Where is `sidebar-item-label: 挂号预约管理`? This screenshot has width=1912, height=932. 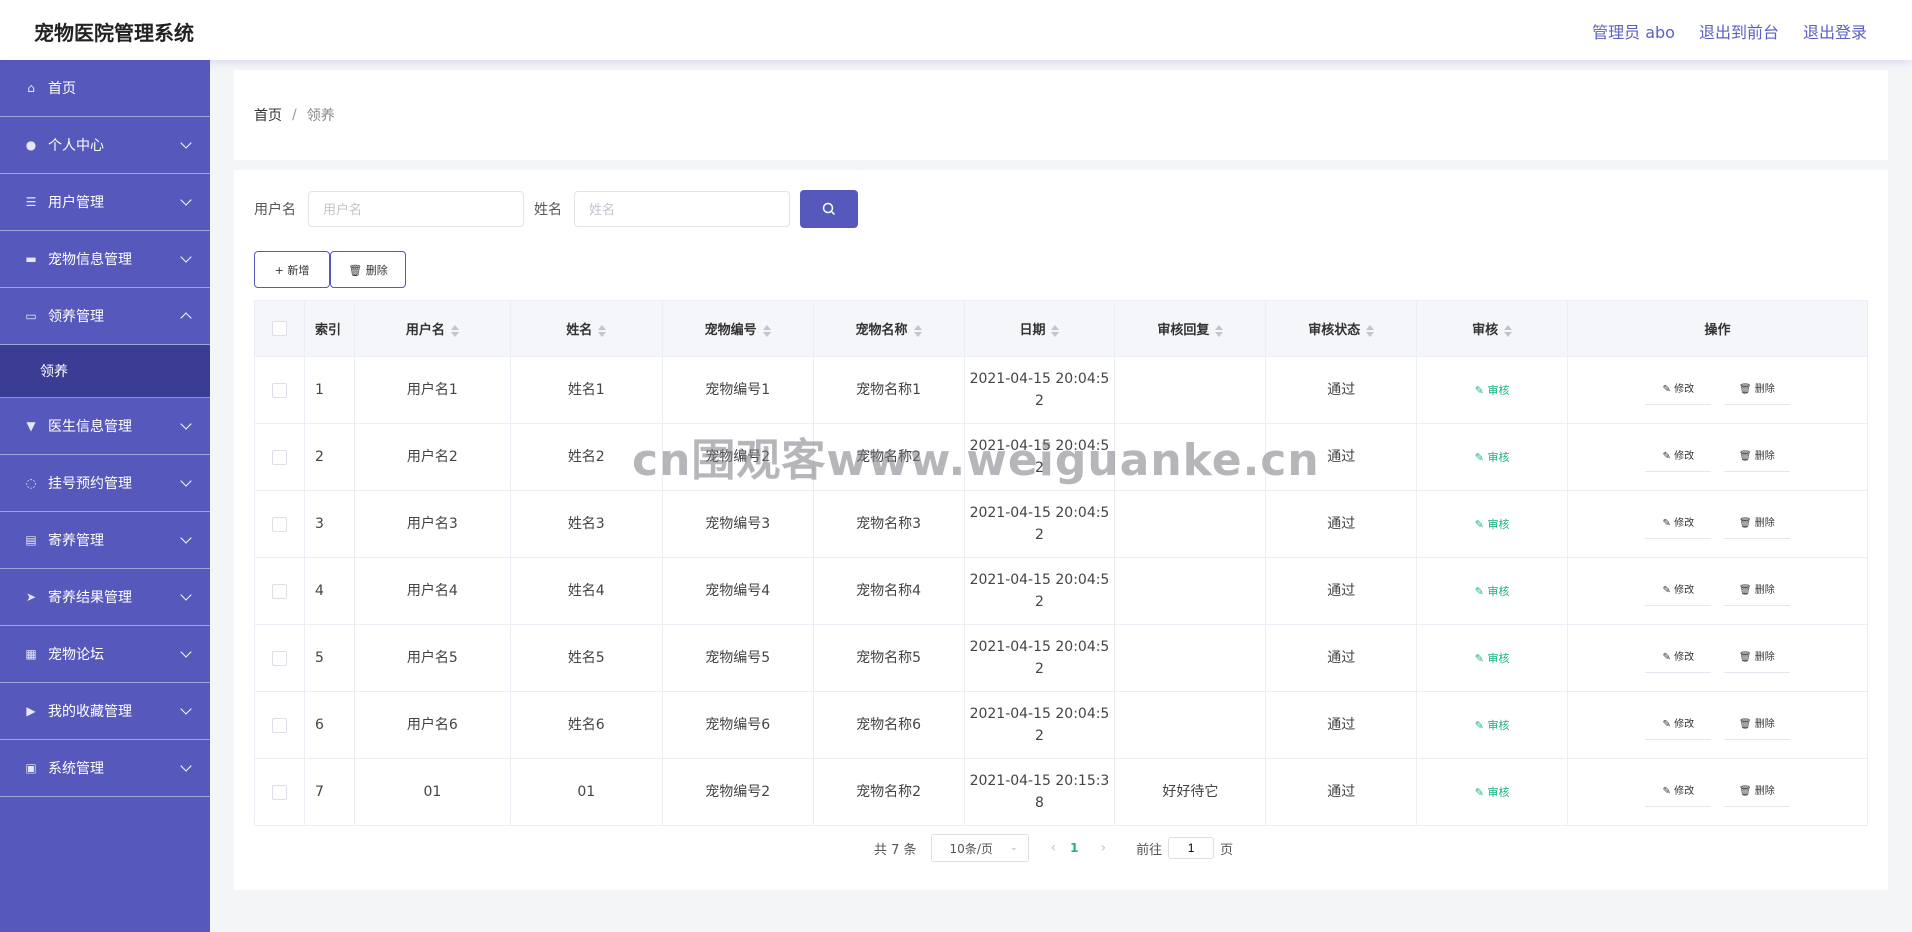 sidebar-item-label: 挂号预约管理 is located at coordinates (90, 484).